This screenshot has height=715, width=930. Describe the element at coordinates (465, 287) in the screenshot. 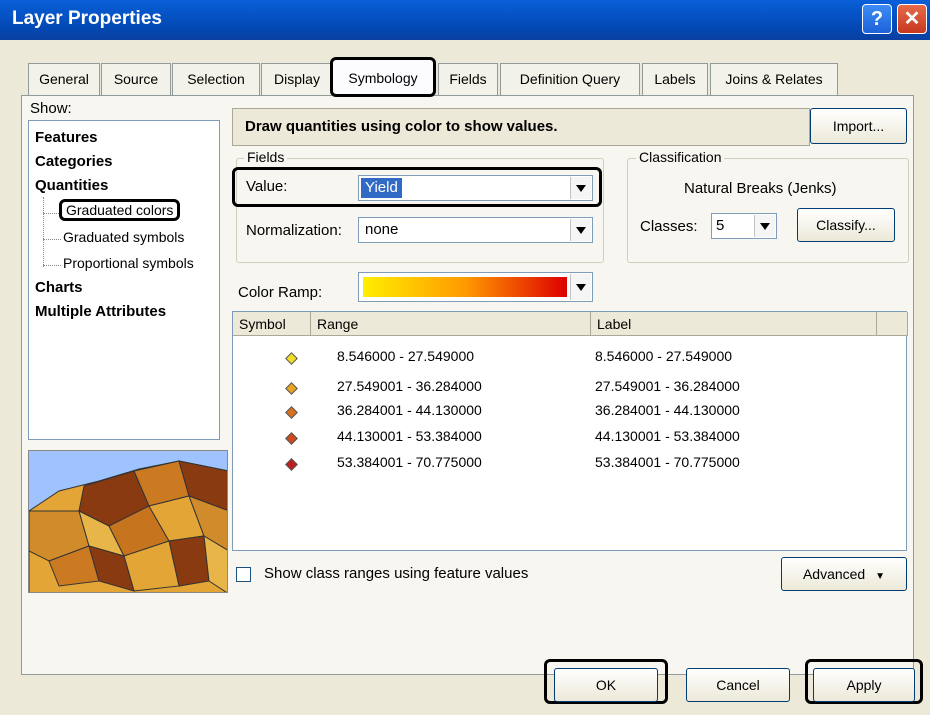

I see `color-ramp-swatch` at that location.